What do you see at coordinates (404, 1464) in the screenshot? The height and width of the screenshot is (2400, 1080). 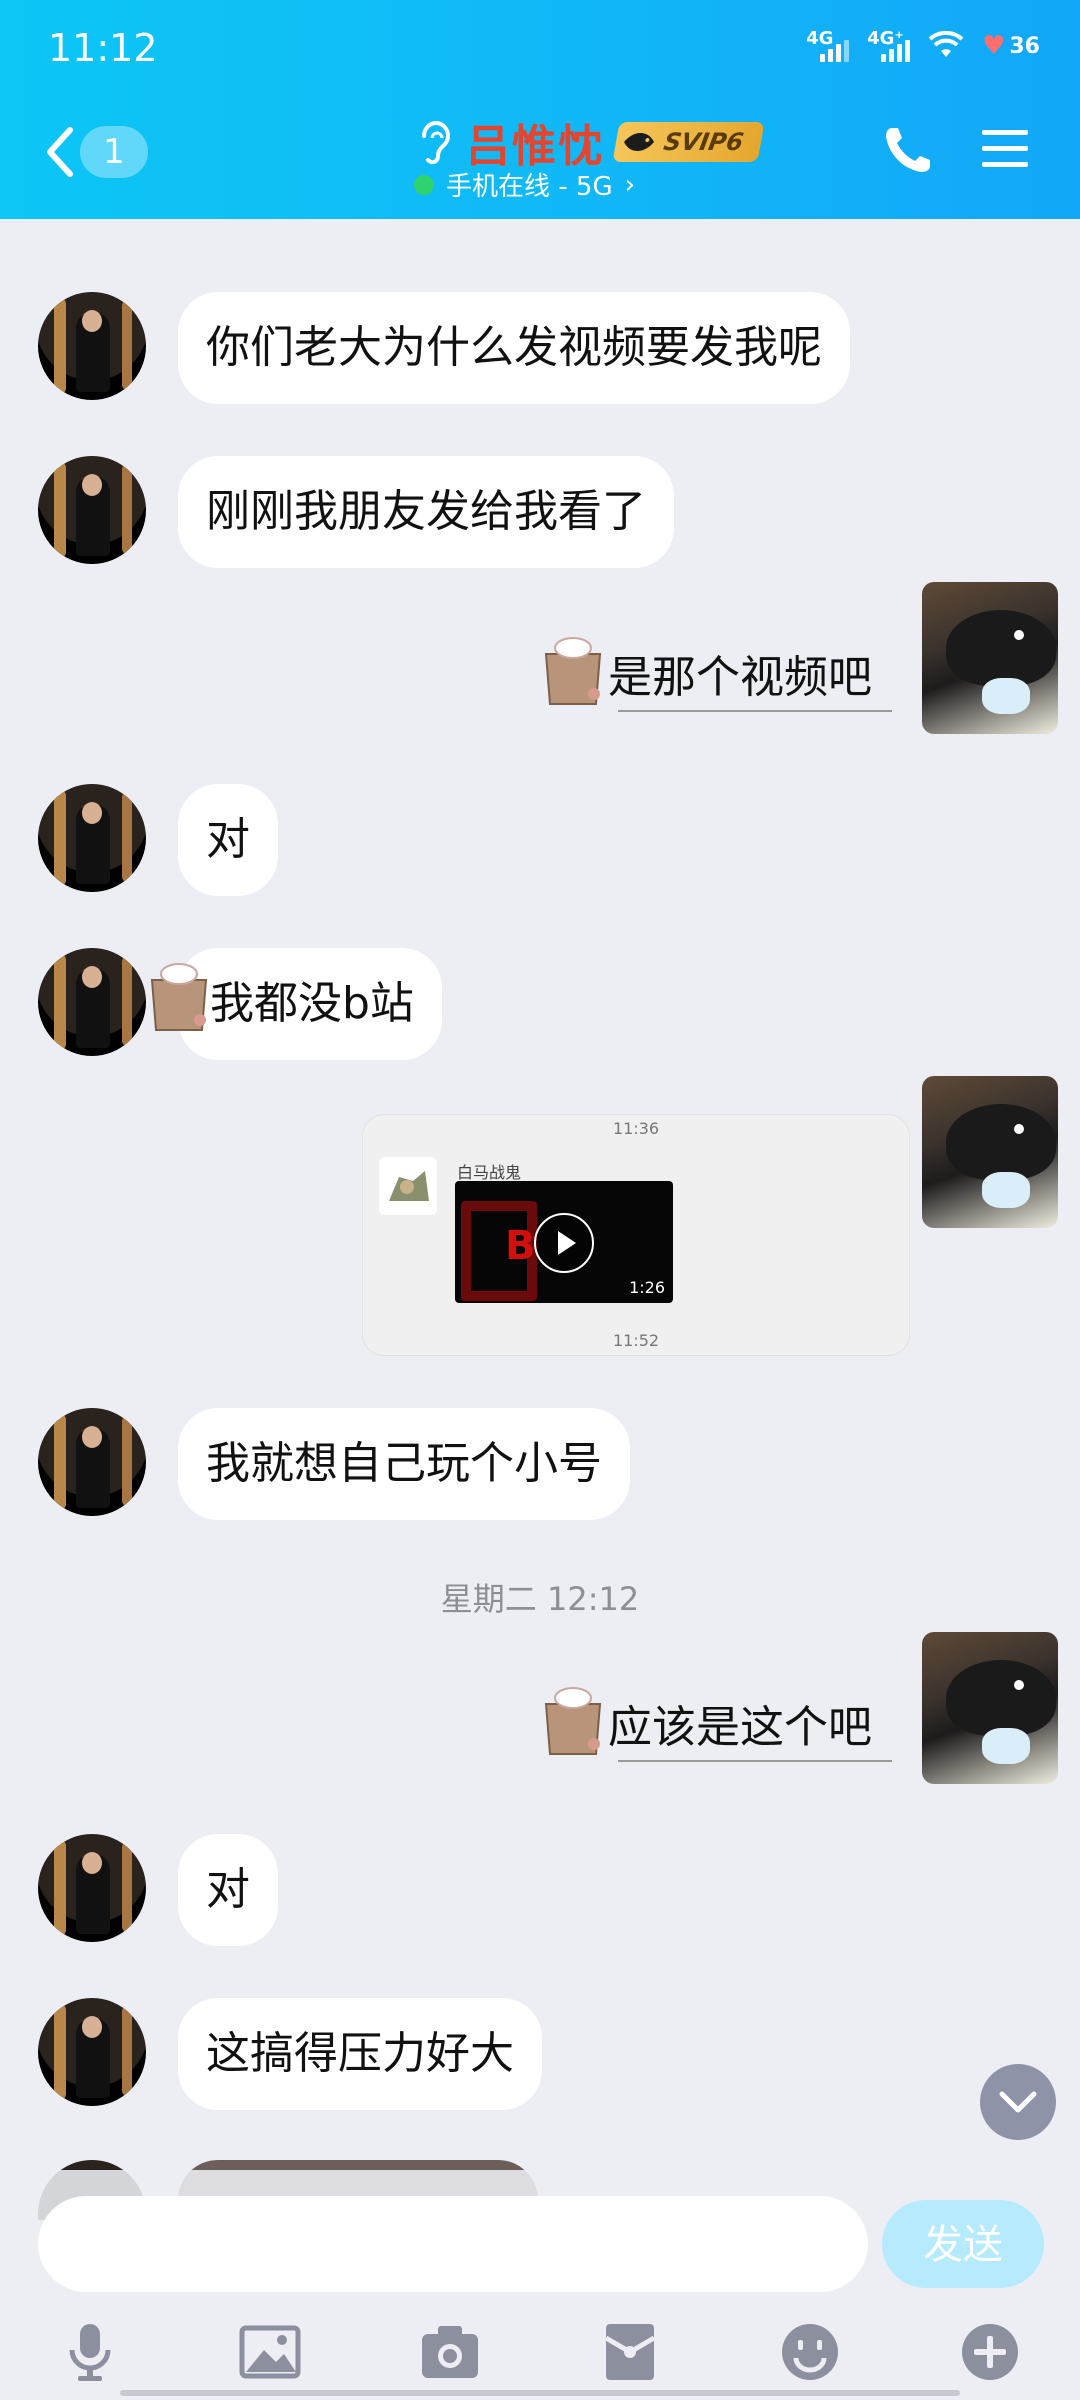 I see `message-bubble: 我就想自己玩个小号` at bounding box center [404, 1464].